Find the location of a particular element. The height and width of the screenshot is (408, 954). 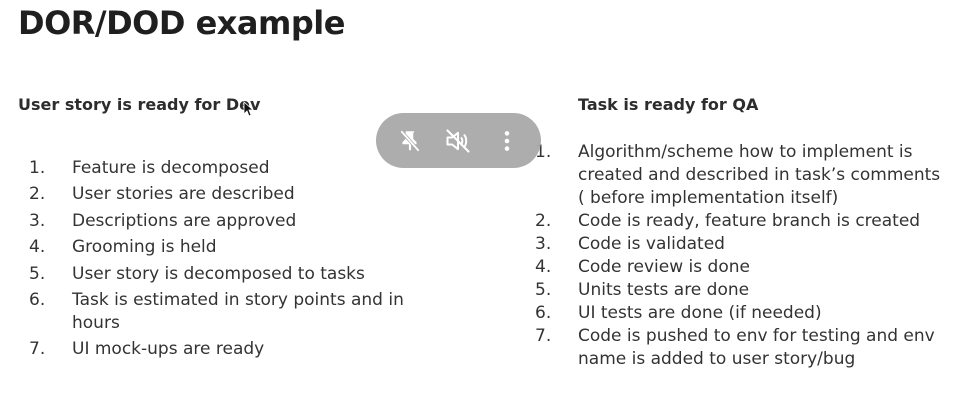

list-item: 6. UI tests are done (if needed) is located at coordinates (741, 313).